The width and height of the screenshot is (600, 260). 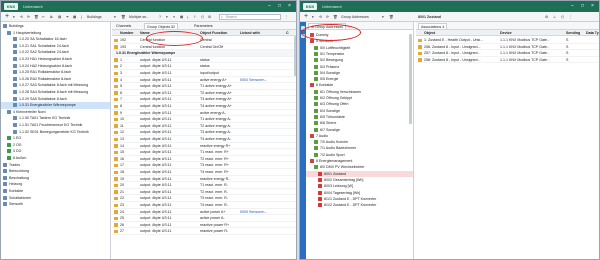 I want to click on table-row: 17 output: 4byte US:11 T3 react. ener. R+, so click(x=204, y=165).